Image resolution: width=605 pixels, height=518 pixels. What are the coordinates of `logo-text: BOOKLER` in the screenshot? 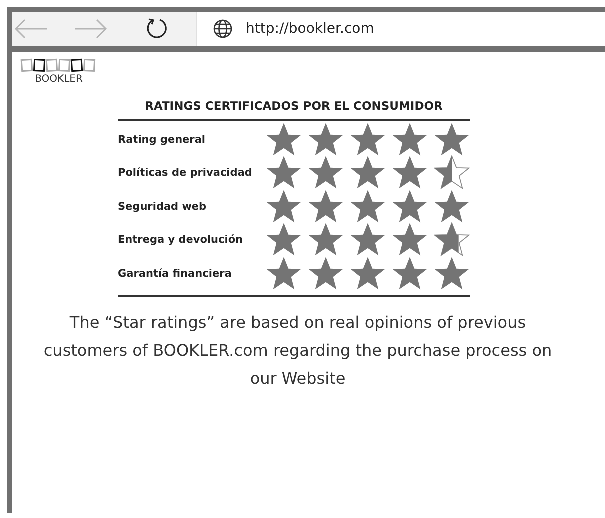 It's located at (59, 79).